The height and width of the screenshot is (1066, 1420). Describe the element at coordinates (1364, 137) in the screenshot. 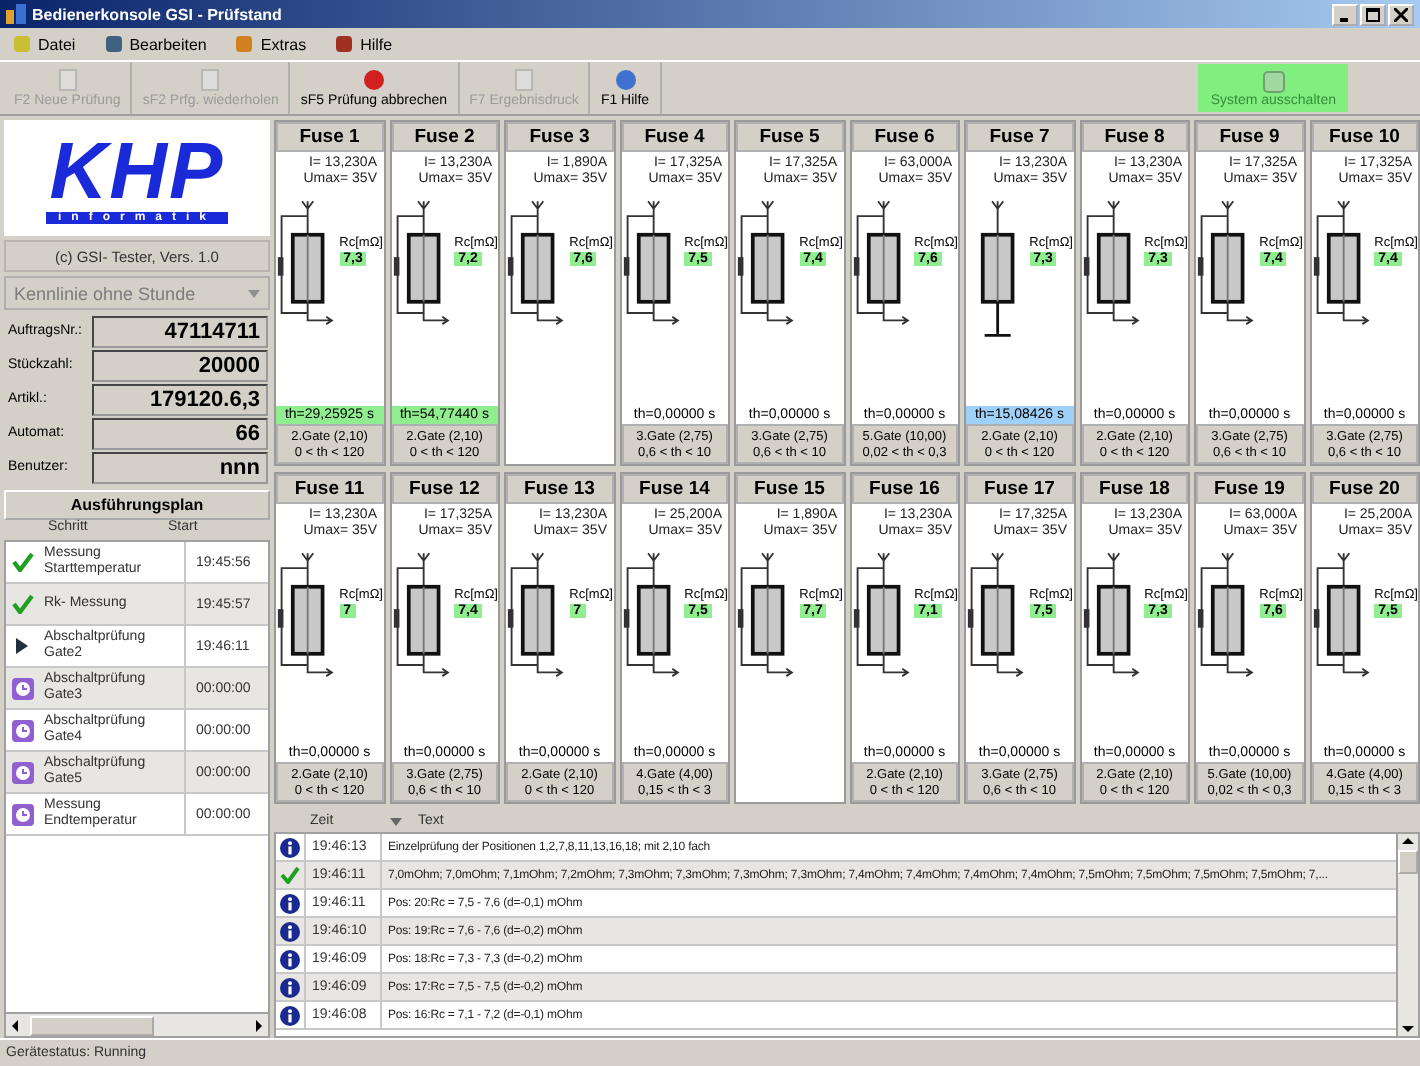

I see `fuse-title: Fuse 10` at that location.